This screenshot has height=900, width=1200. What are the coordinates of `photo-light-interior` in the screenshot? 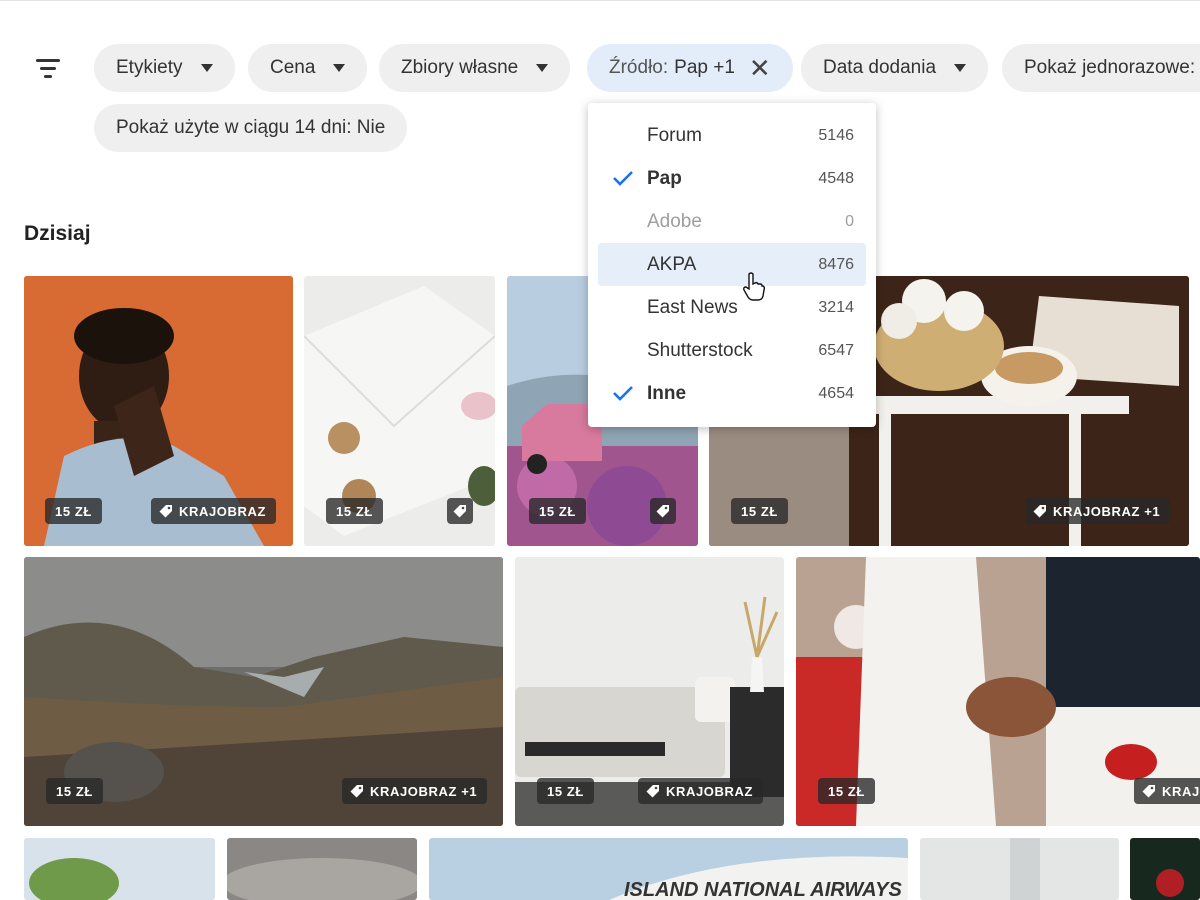 It's located at (1019, 869).